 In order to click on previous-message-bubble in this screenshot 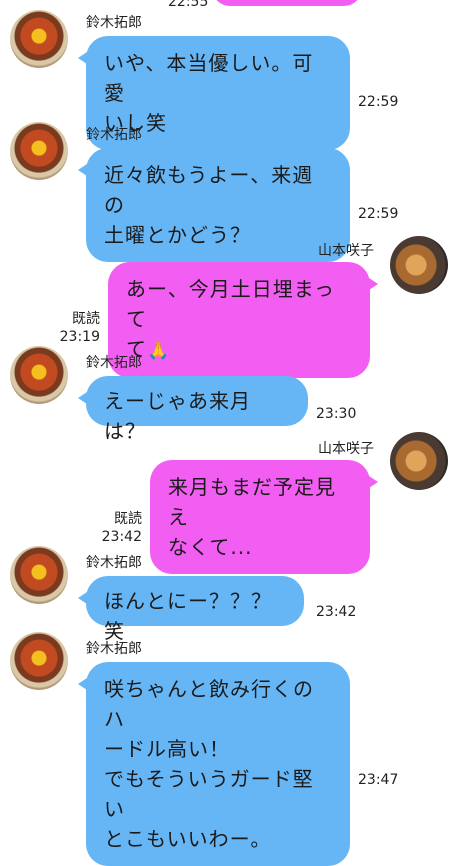, I will do `click(287, 3)`.